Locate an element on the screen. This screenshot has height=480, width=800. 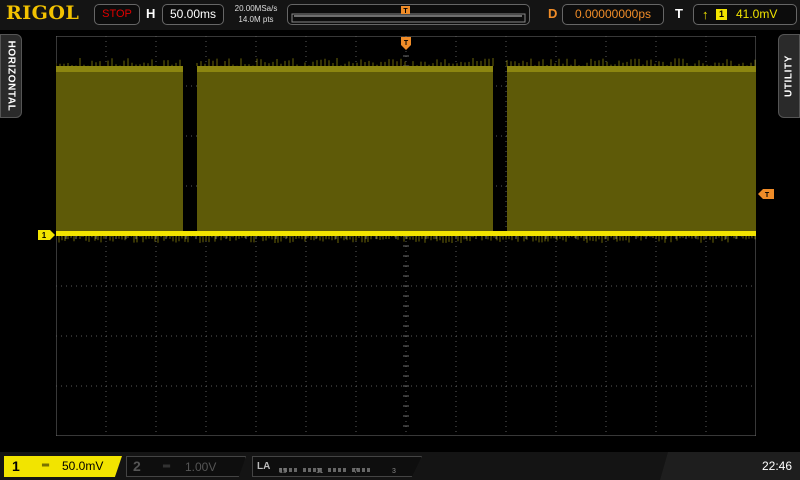
trigger-position-marker-label: T is located at coordinates (406, 43).